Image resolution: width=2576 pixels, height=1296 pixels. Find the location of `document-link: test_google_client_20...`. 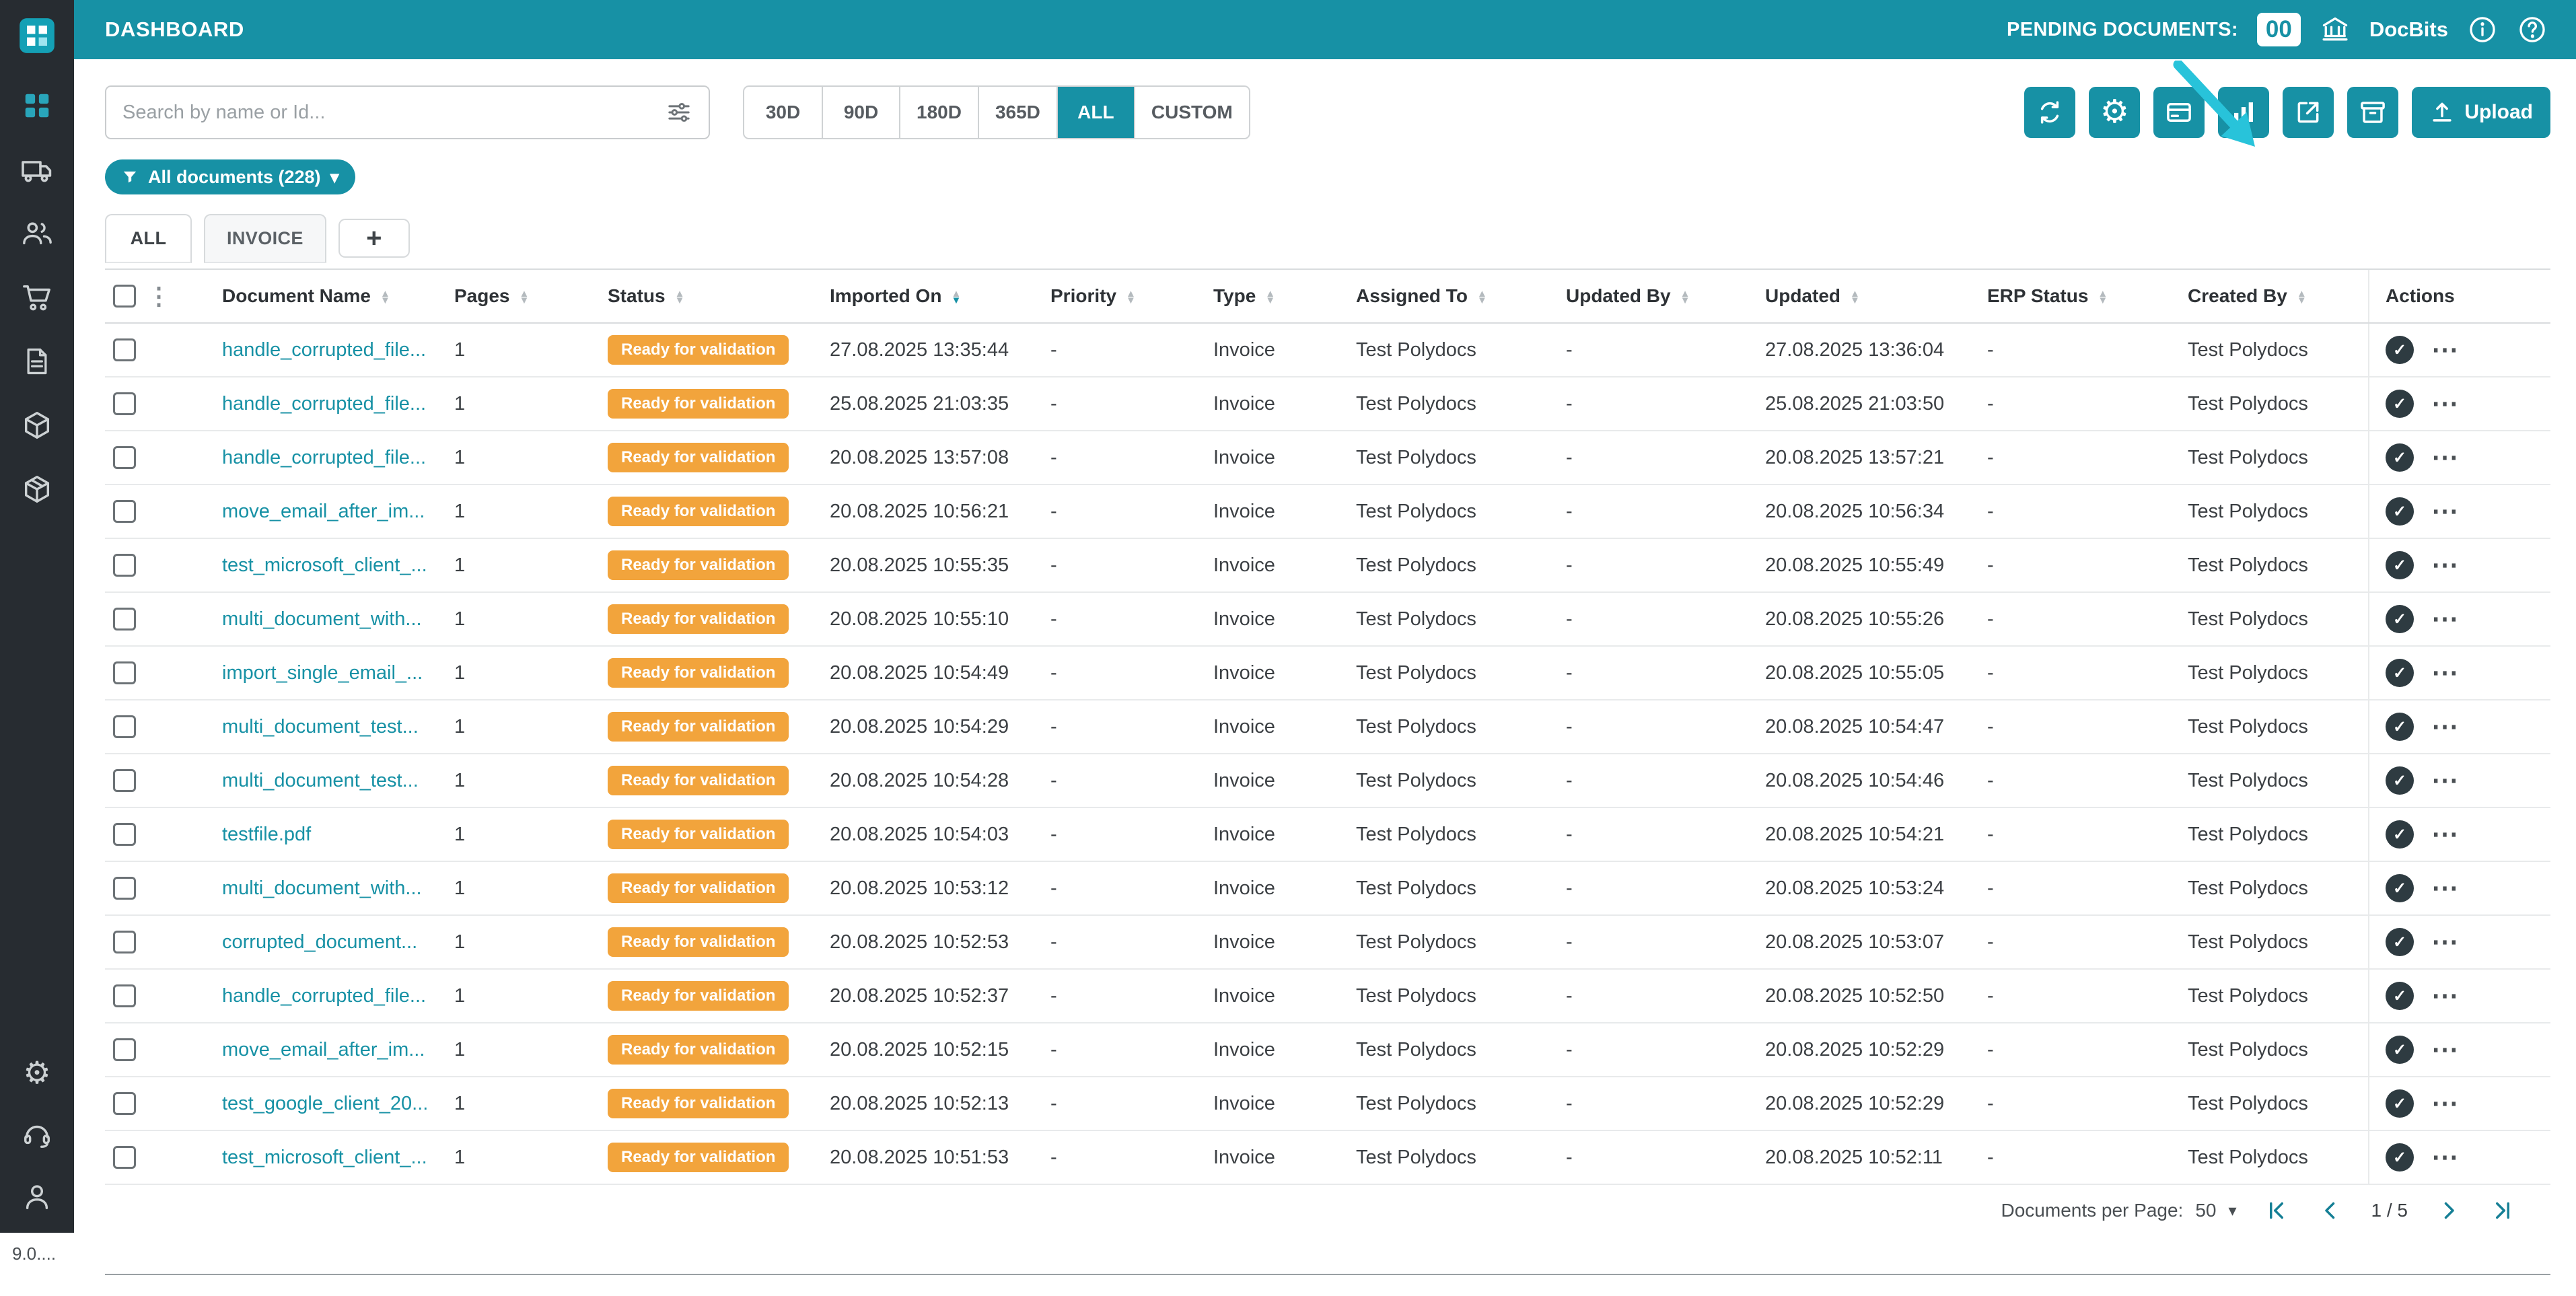

document-link: test_google_client_20... is located at coordinates (325, 1103).